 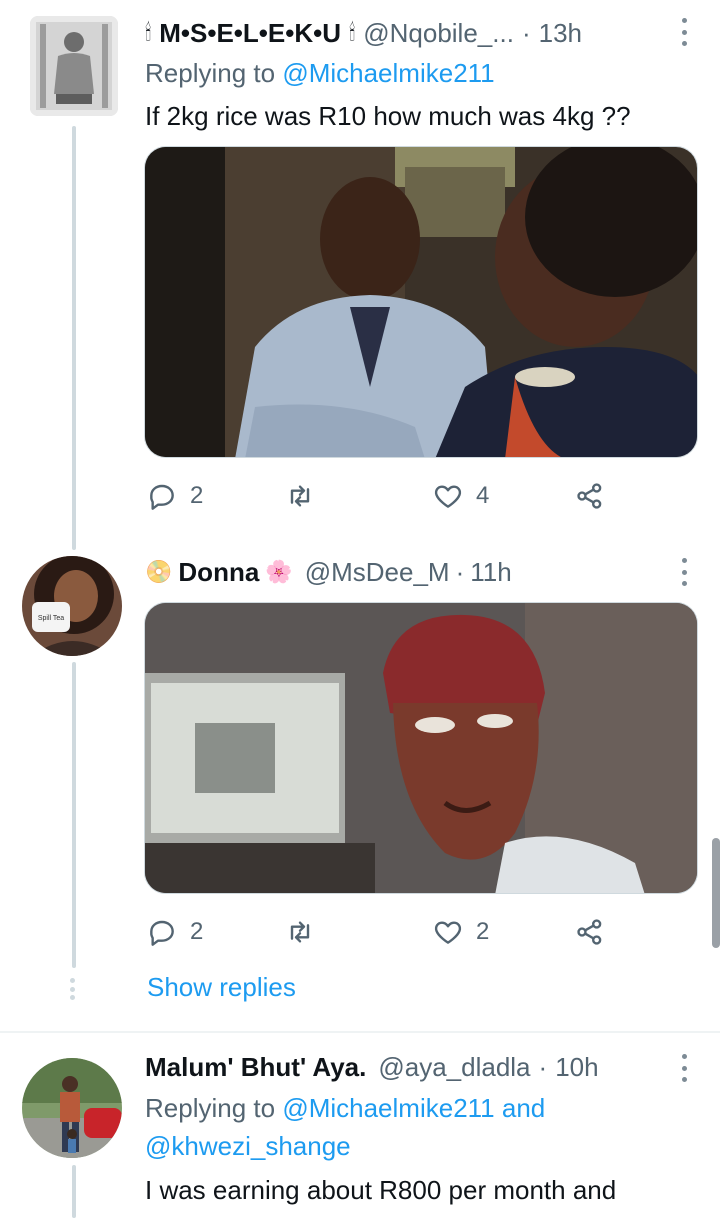 I want to click on display-name: Malum' Bhut' Aya., so click(x=255, y=1067).